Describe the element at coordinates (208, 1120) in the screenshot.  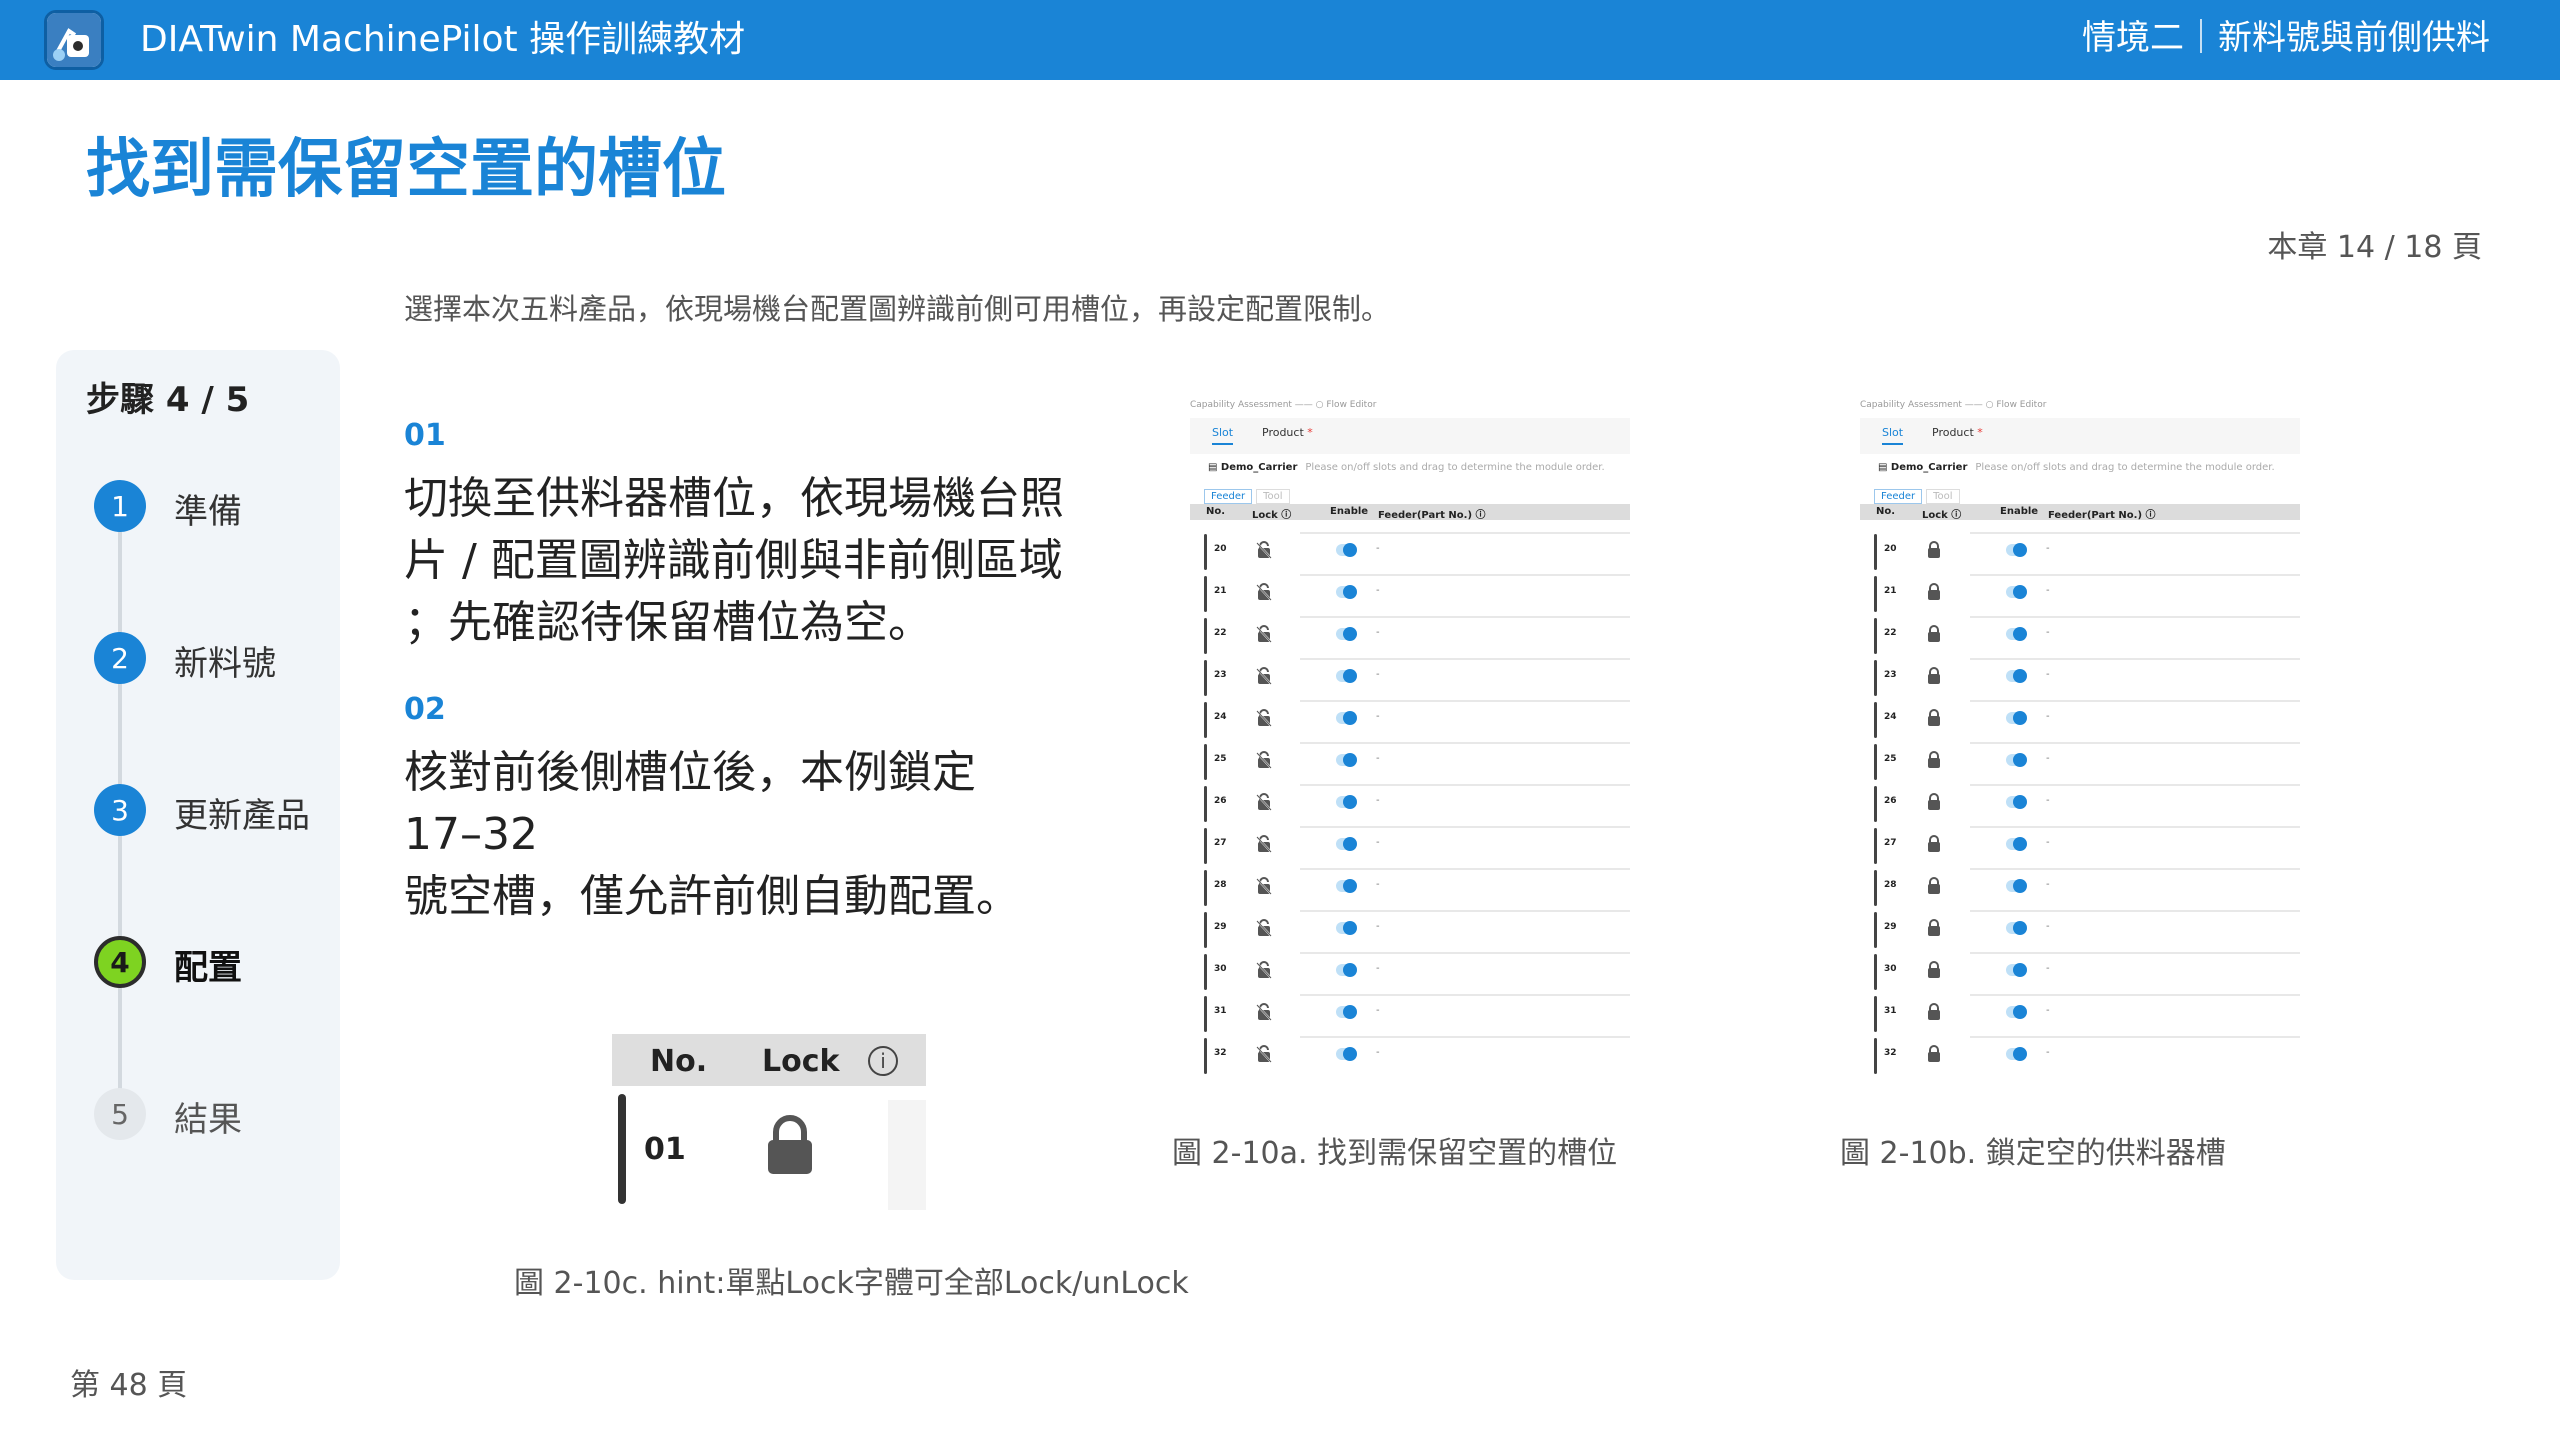
I see `step-label: 結果` at that location.